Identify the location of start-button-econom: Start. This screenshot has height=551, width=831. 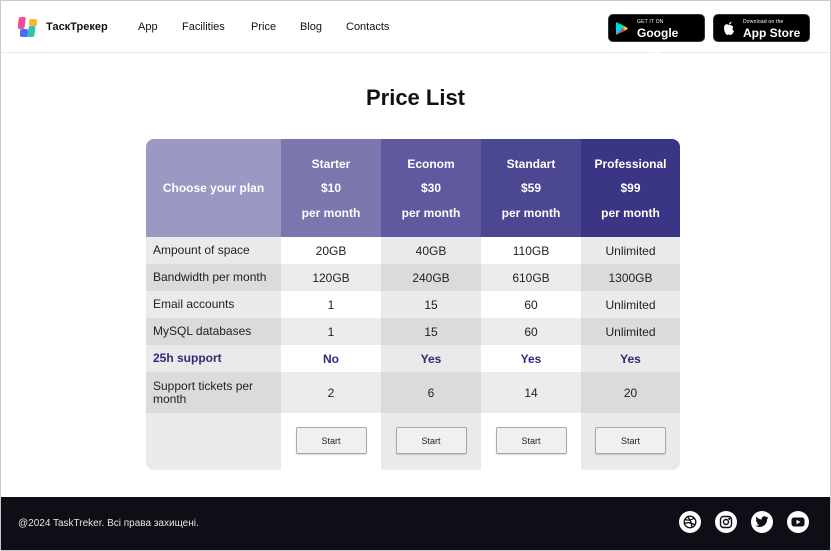
(431, 440).